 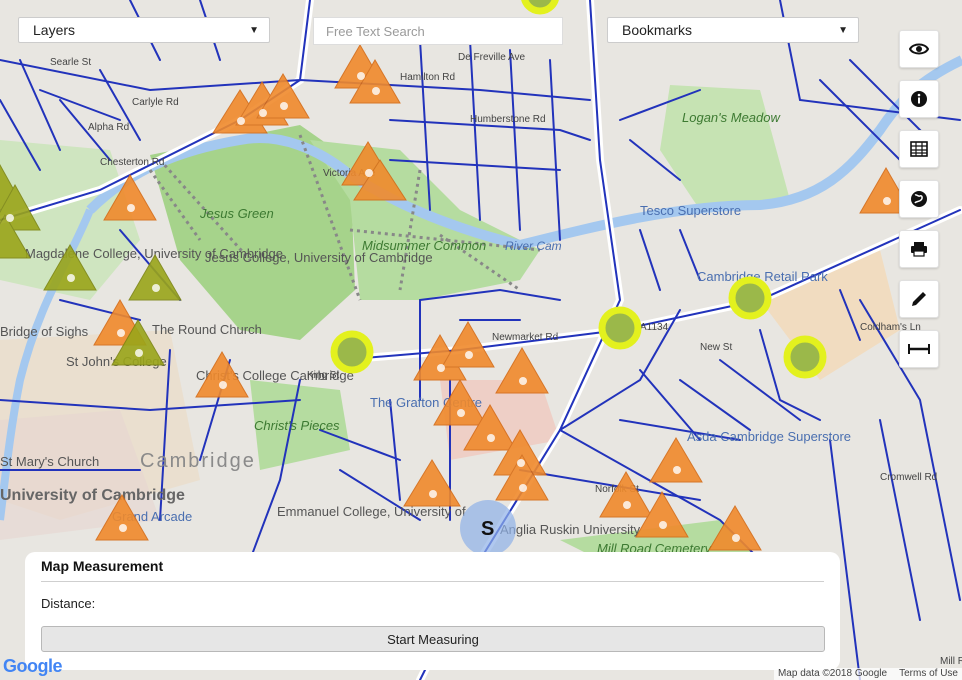 What do you see at coordinates (207, 329) in the screenshot?
I see `label-round-church: The Round Church` at bounding box center [207, 329].